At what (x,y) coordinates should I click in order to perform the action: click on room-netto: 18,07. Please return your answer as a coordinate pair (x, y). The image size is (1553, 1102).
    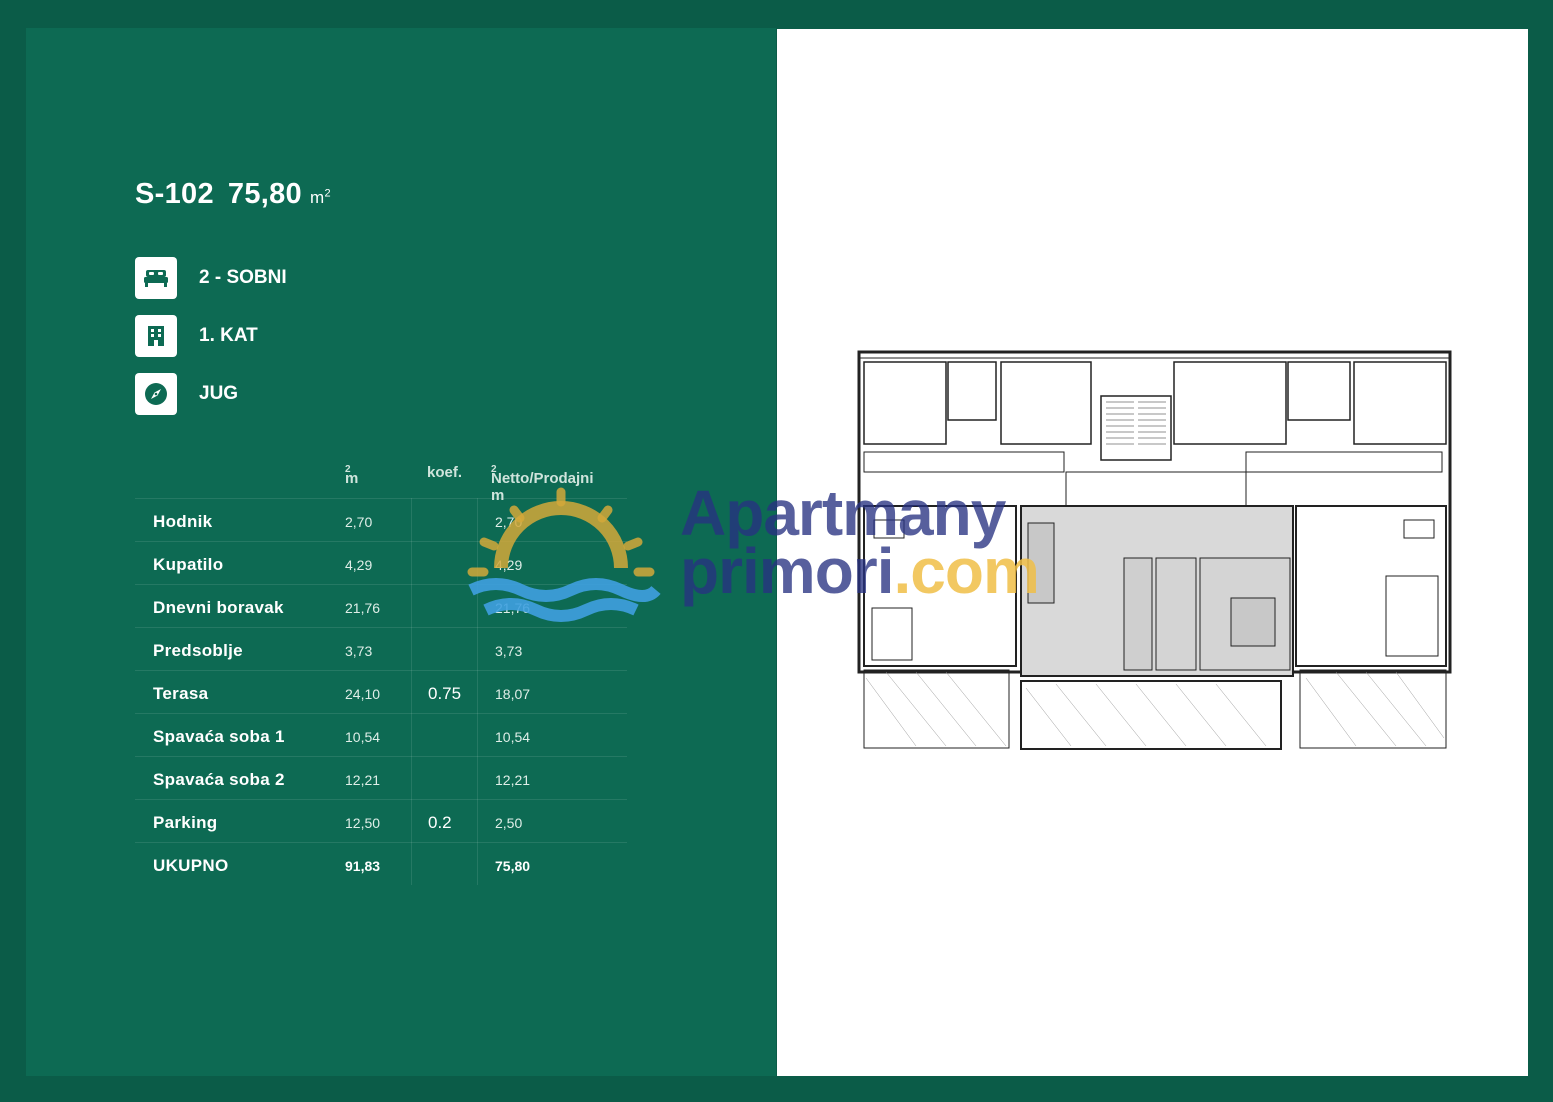
    Looking at the image, I should click on (513, 694).